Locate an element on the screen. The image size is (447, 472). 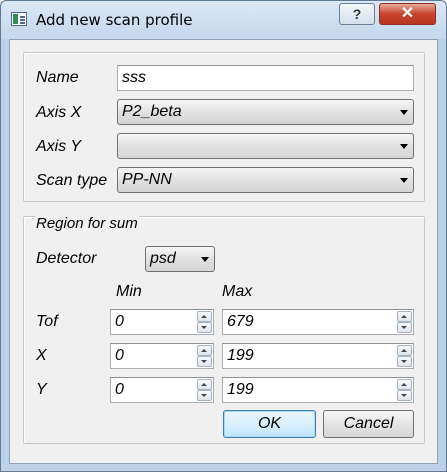
axis-y-label: Axis Y is located at coordinates (59, 146).